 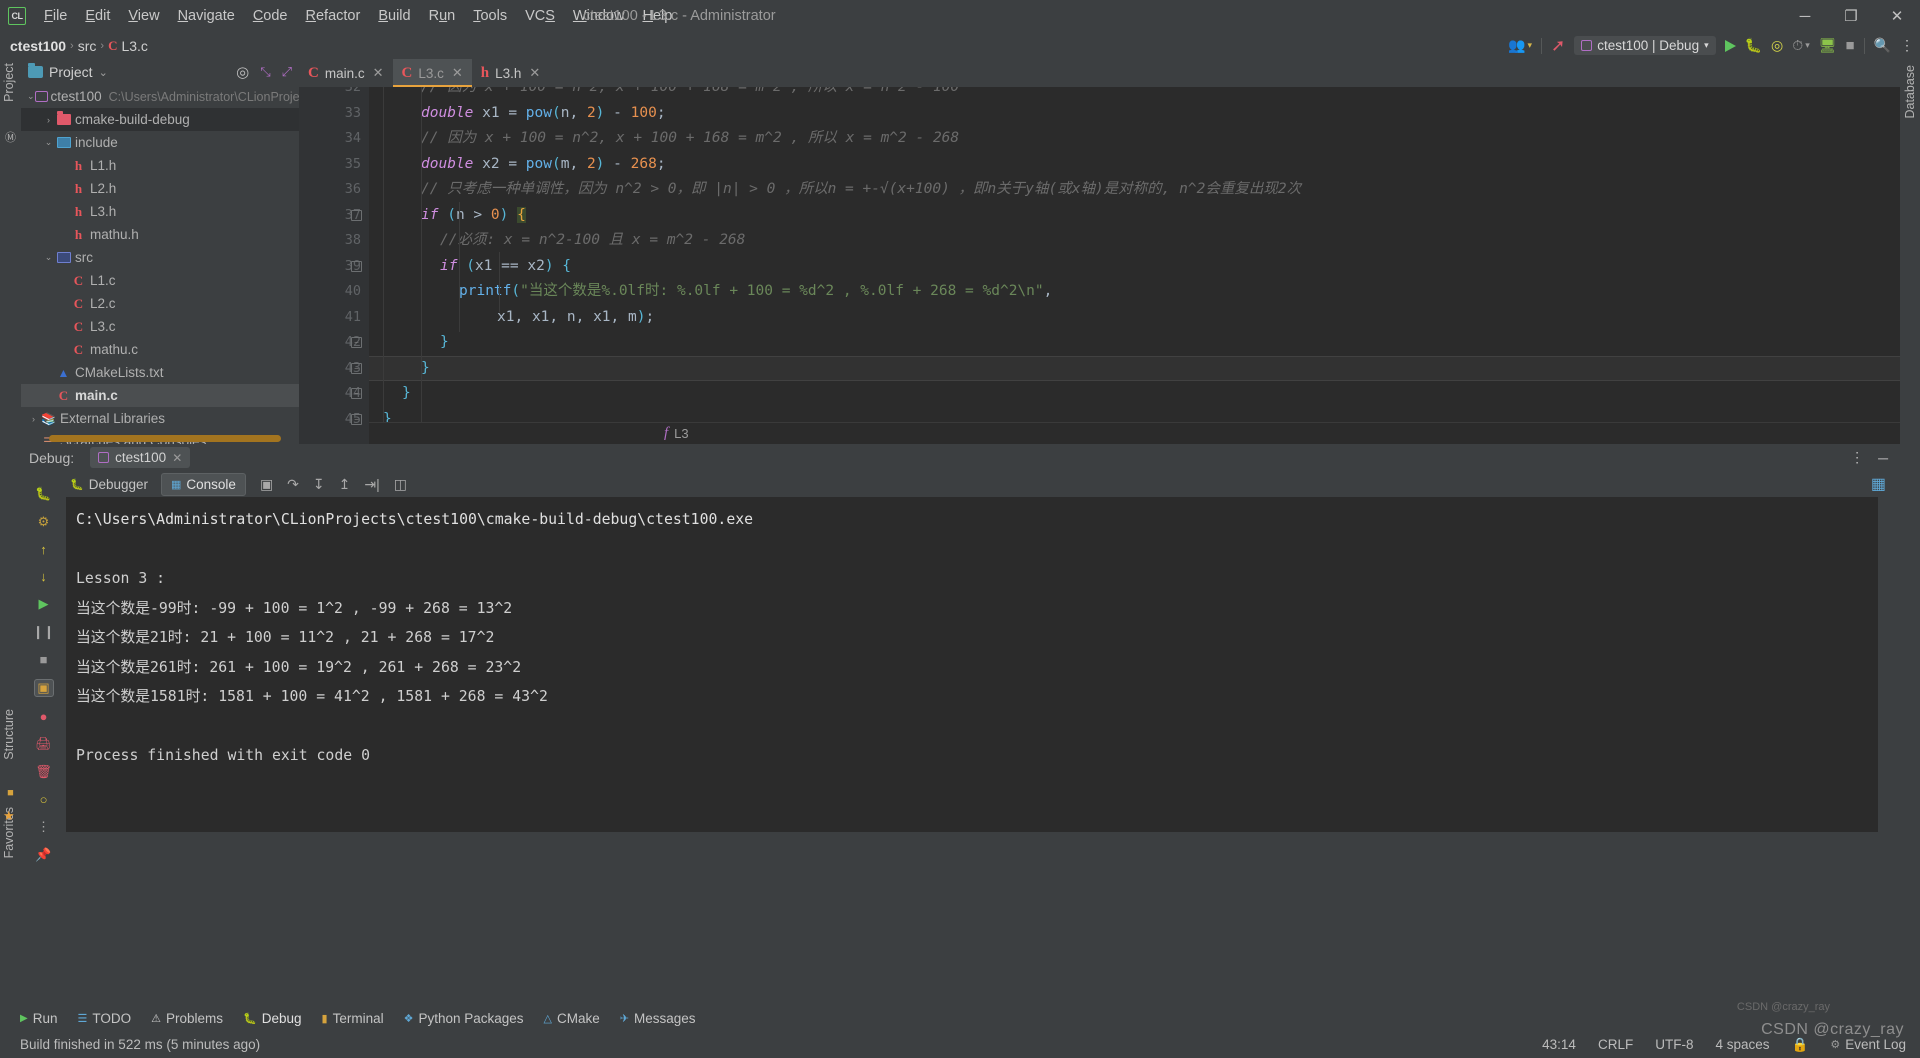 What do you see at coordinates (187, 1018) in the screenshot?
I see `bottom-tab-problems: ⚠ Problems` at bounding box center [187, 1018].